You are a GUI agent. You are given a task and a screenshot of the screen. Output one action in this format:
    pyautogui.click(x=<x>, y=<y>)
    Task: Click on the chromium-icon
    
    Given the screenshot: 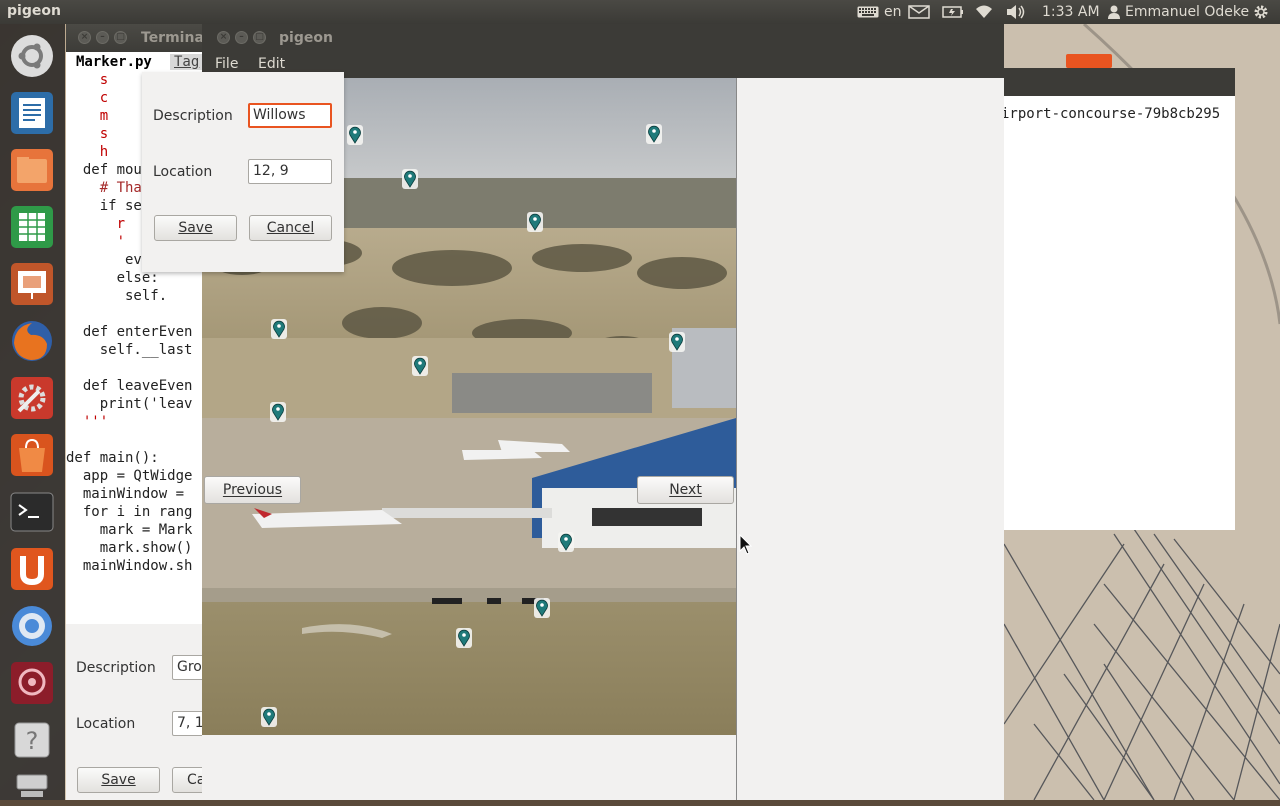 What is the action you would take?
    pyautogui.click(x=32, y=626)
    